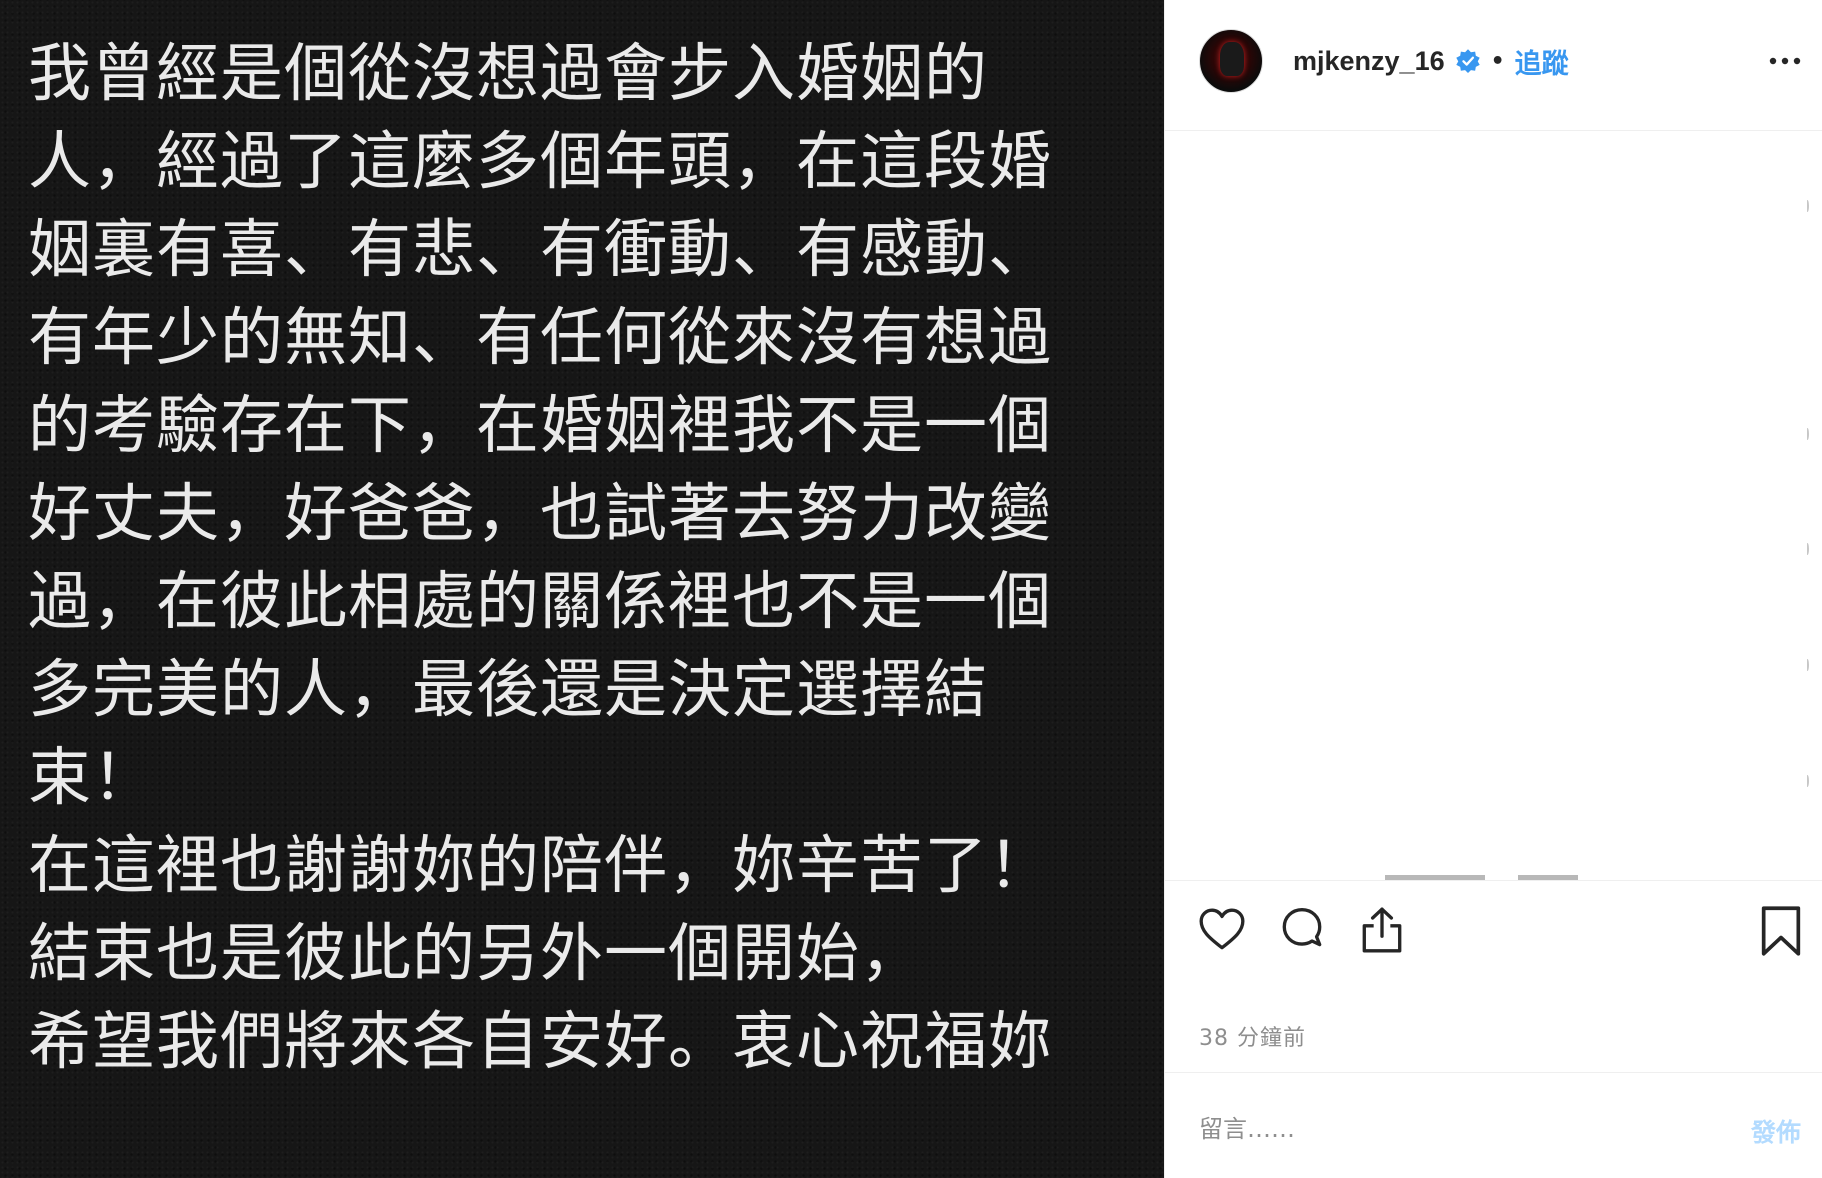 The width and height of the screenshot is (1822, 1178). I want to click on post-text-line: 人，經過了這麼多個年頭，在這段婚, so click(540, 161).